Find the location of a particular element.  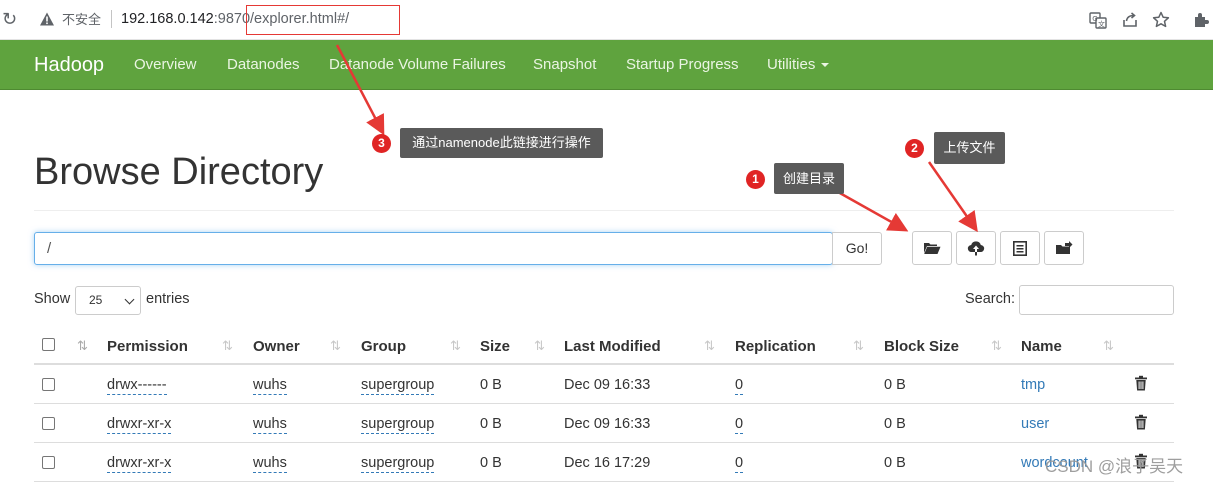

name-link: user is located at coordinates (1035, 424).